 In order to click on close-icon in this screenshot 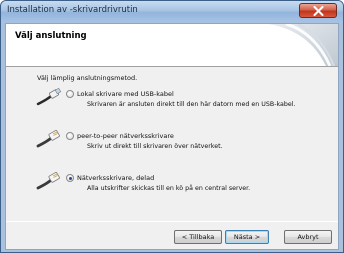, I will do `click(318, 11)`.